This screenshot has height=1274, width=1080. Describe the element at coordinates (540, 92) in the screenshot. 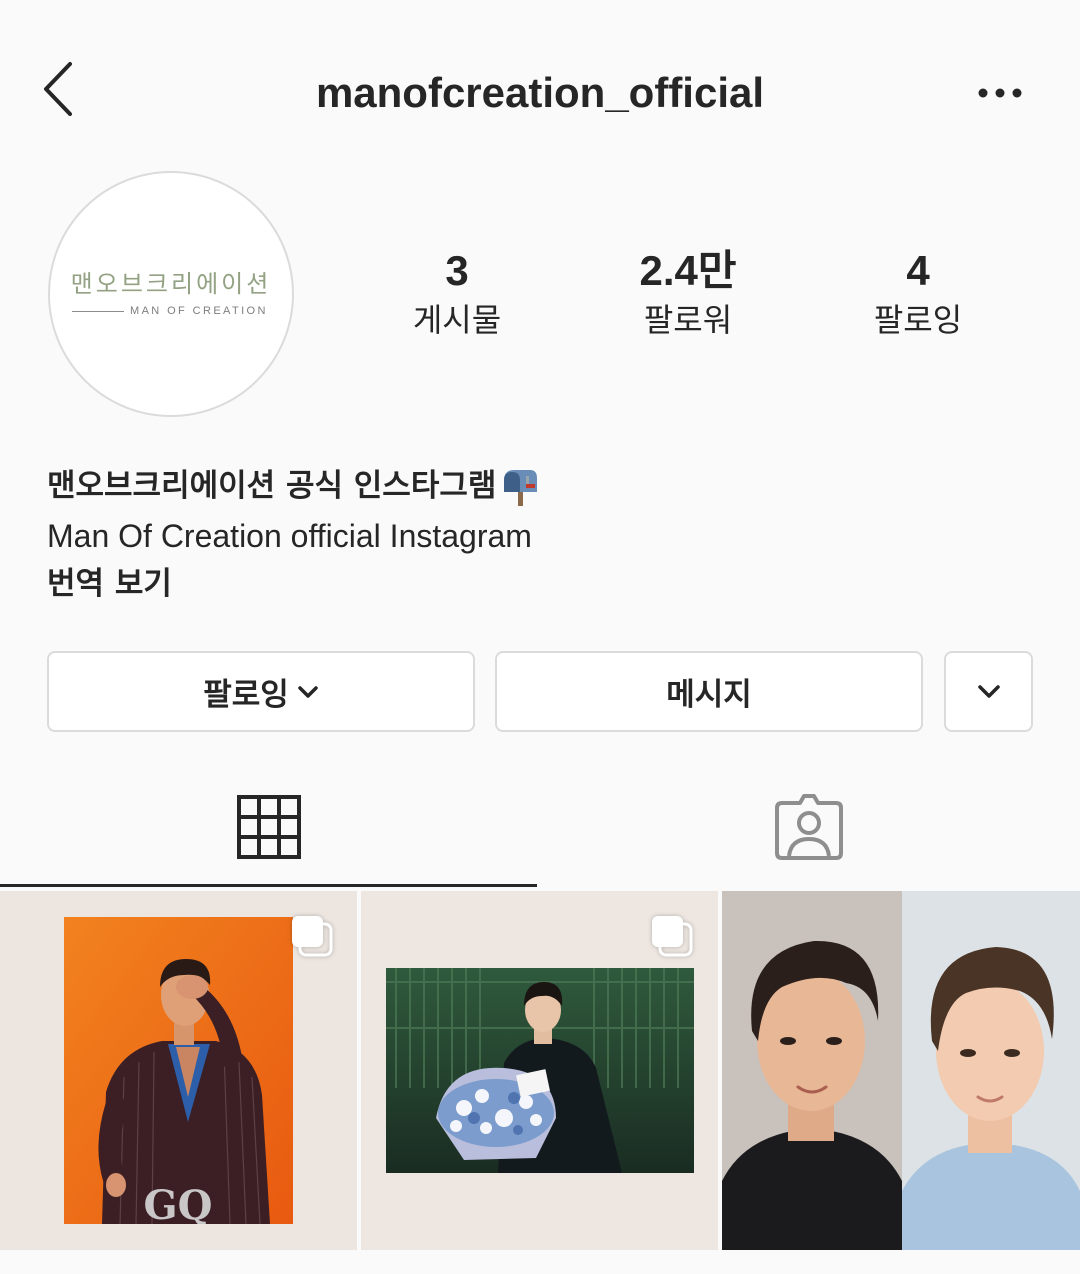

I see `profile-username: manofcreation_official` at that location.